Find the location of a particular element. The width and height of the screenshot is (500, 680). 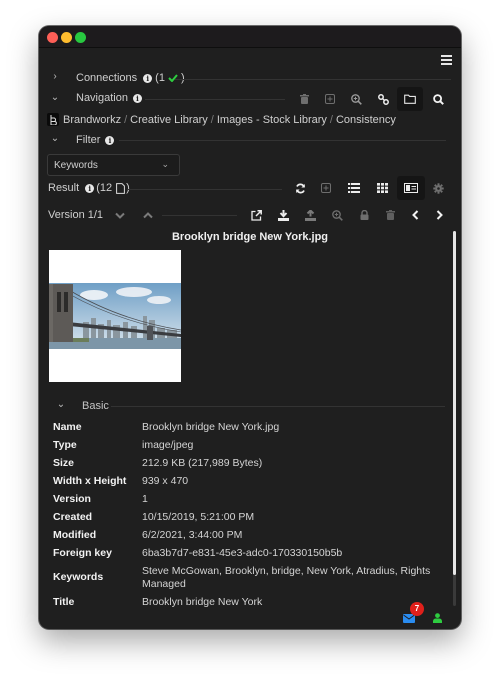

link-icon is located at coordinates (383, 99).